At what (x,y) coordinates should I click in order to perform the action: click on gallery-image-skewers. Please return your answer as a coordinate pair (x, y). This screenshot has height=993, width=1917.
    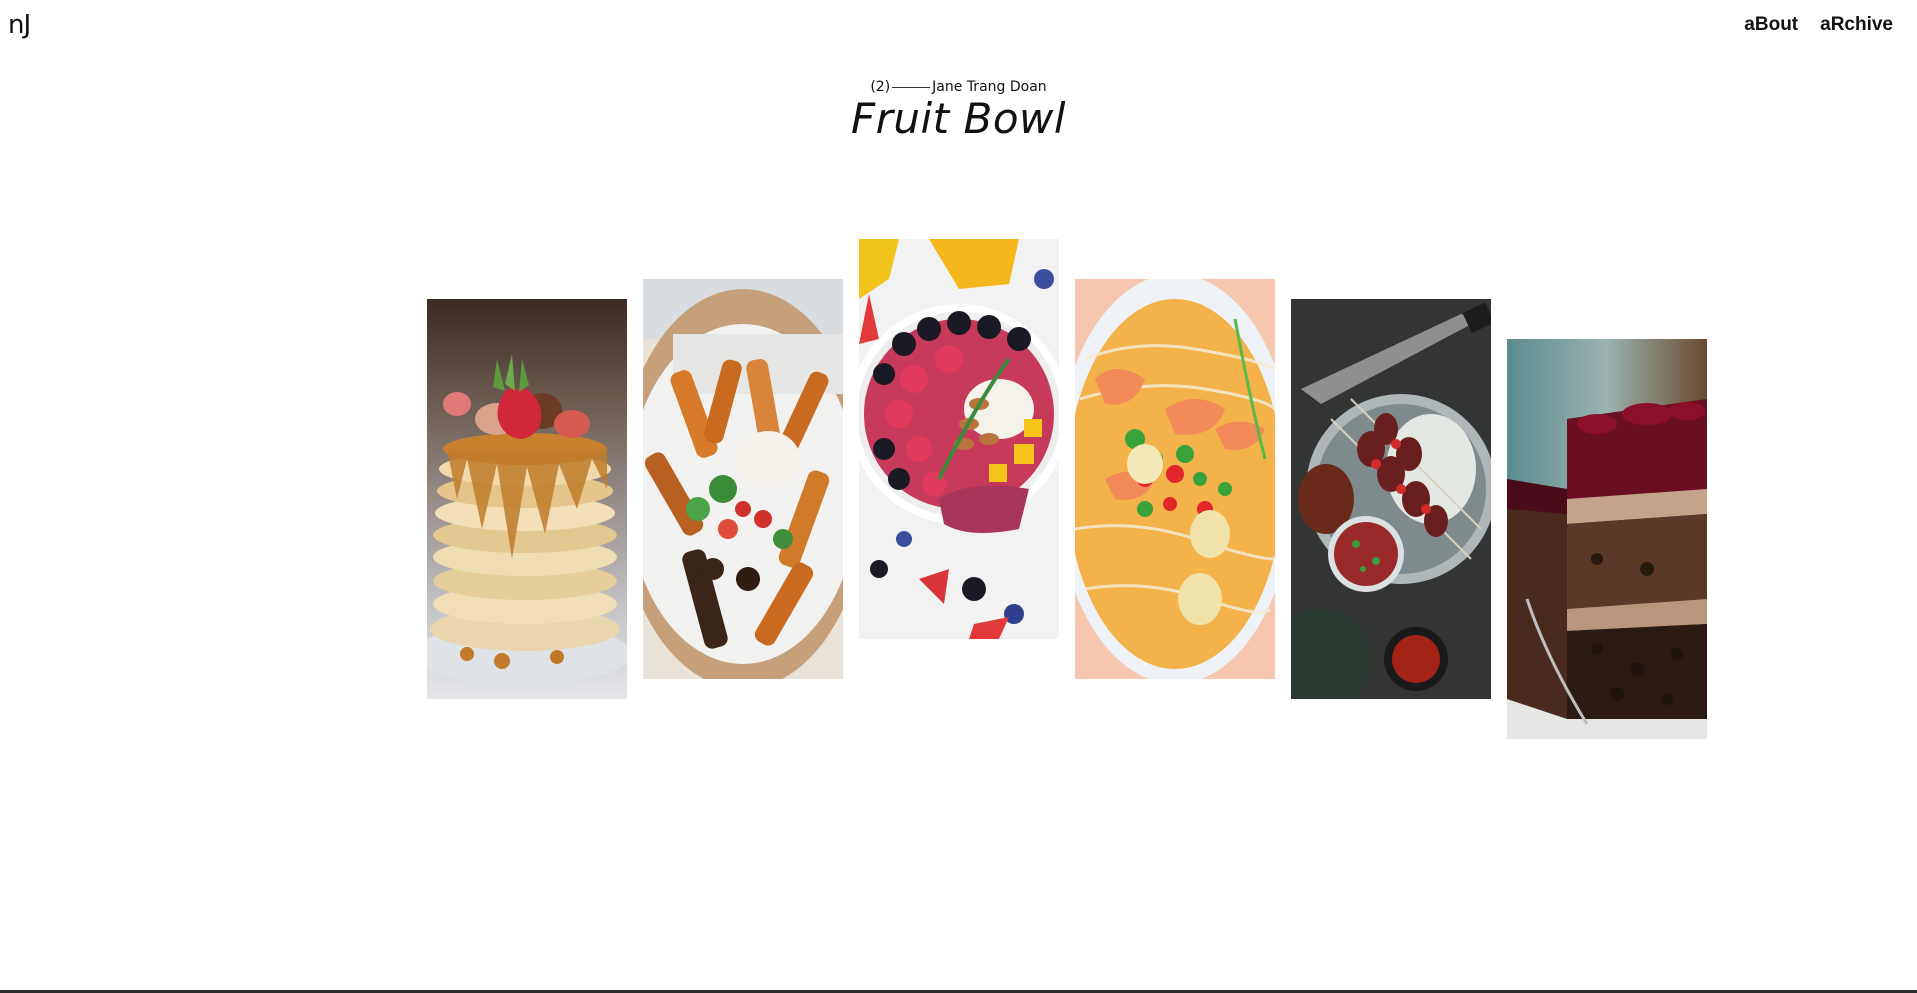
    Looking at the image, I should click on (1391, 499).